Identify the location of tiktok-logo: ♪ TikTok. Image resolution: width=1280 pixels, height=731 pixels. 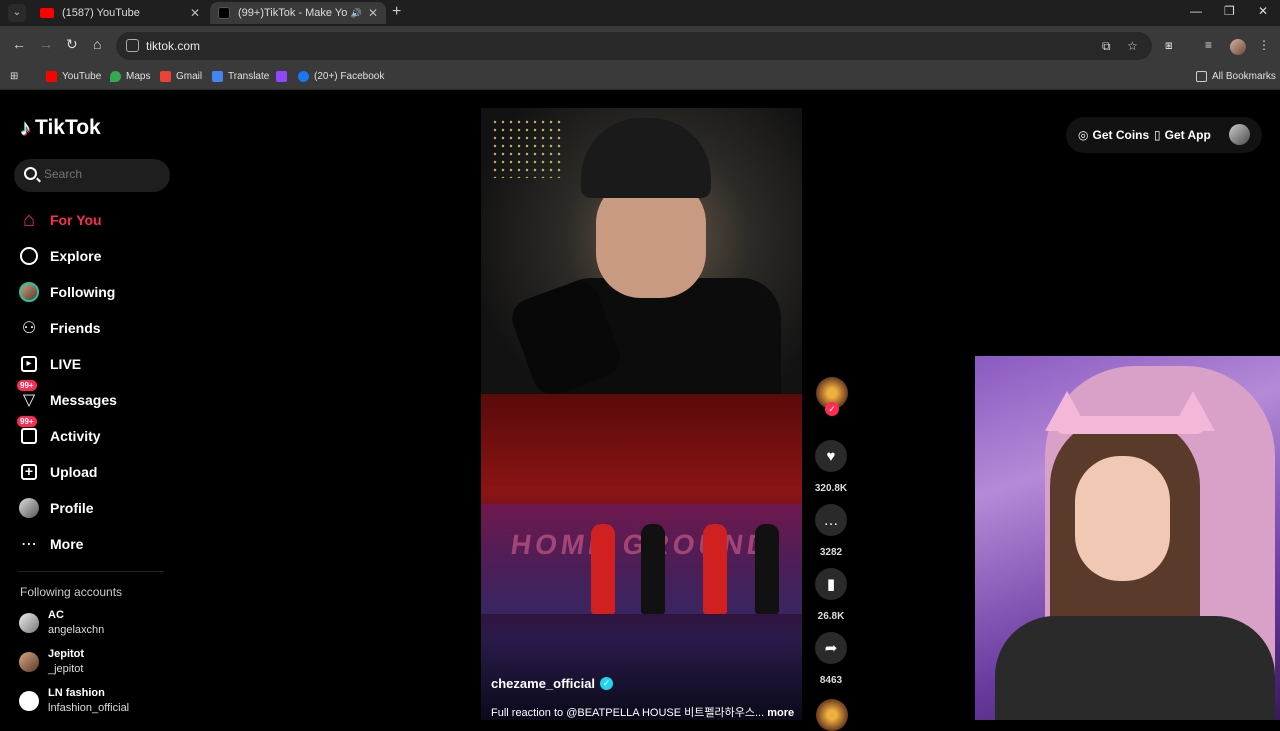
(60, 128).